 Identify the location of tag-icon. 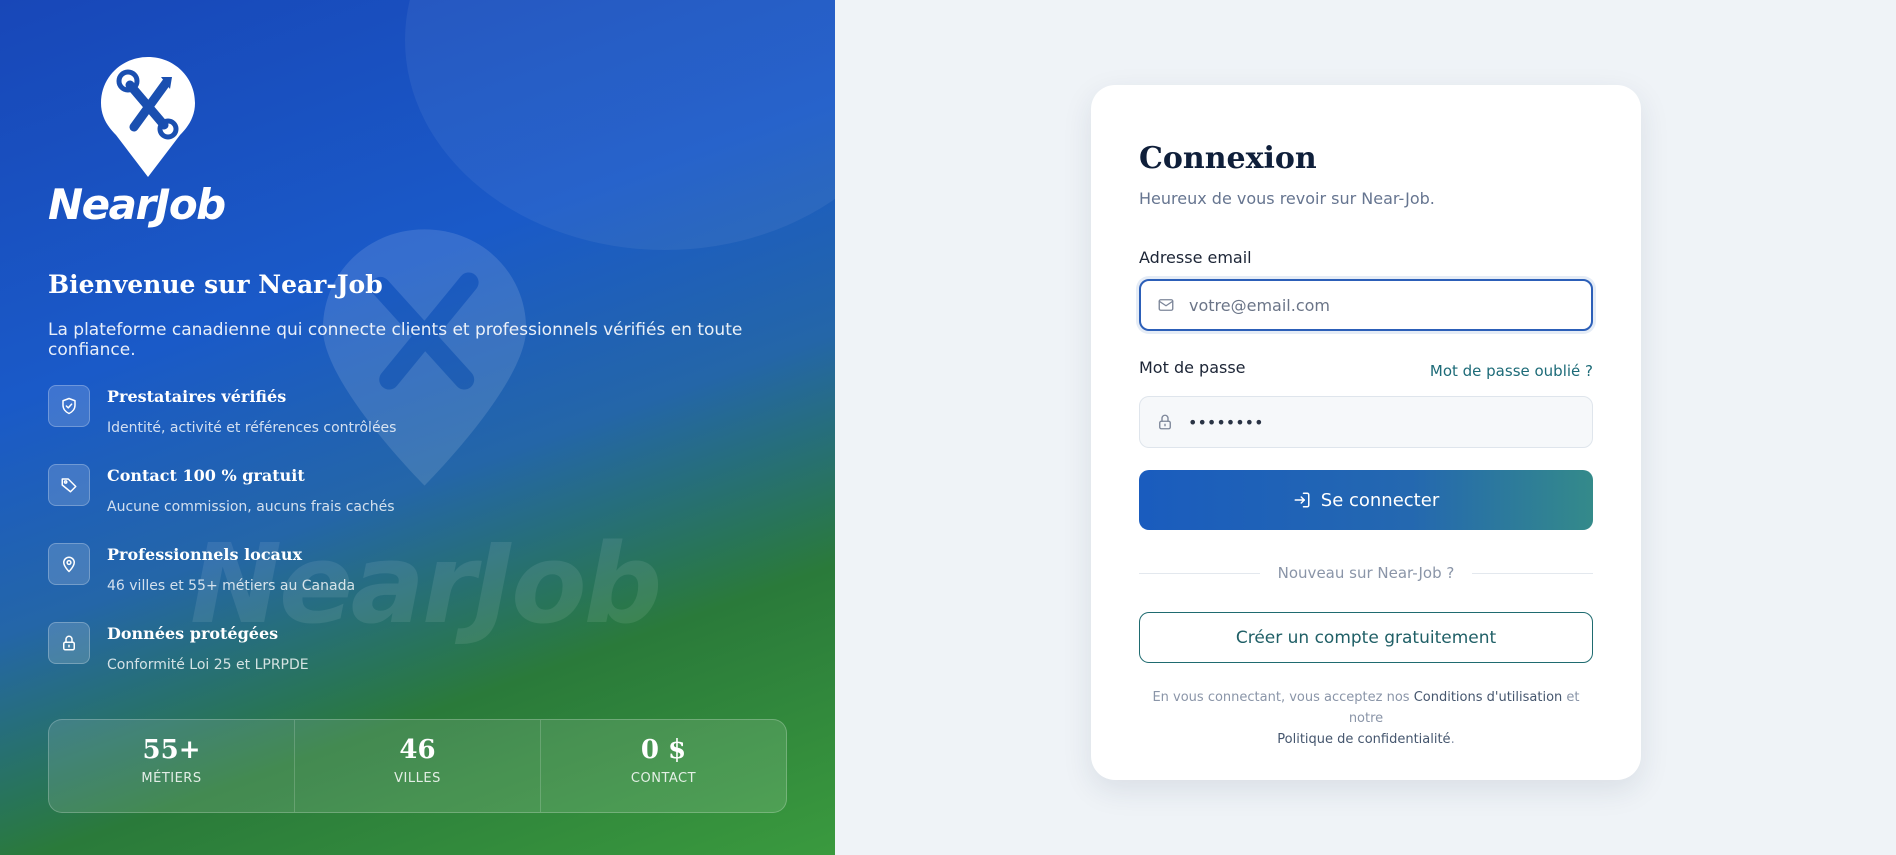
(69, 485).